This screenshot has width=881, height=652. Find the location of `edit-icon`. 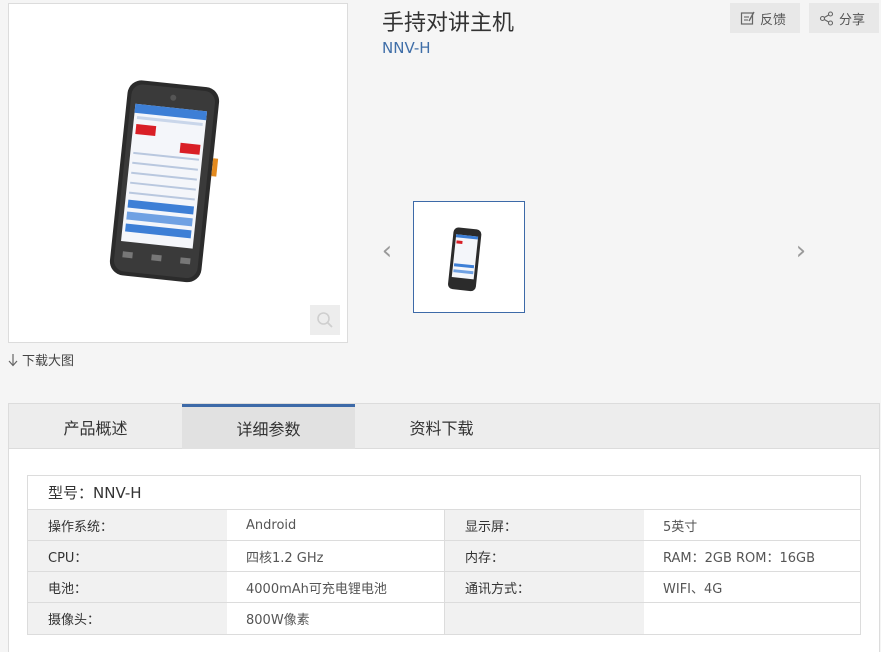

edit-icon is located at coordinates (747, 18).